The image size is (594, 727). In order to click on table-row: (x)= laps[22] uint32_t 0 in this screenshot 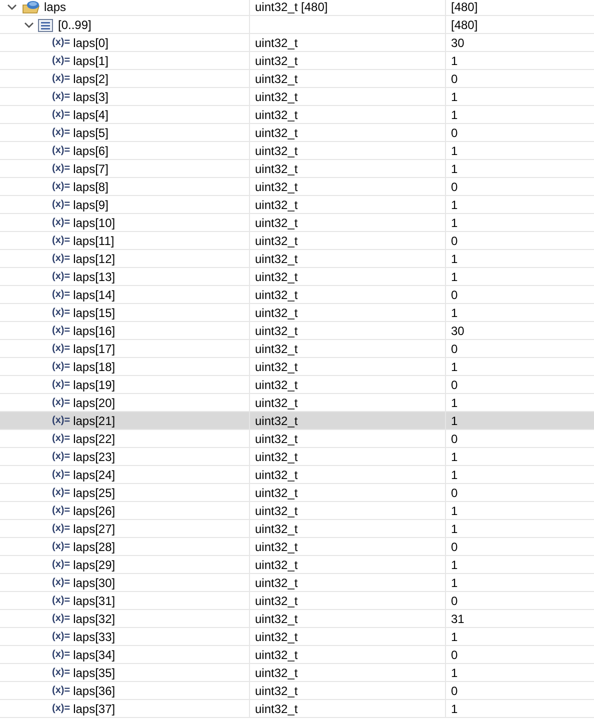, I will do `click(297, 439)`.